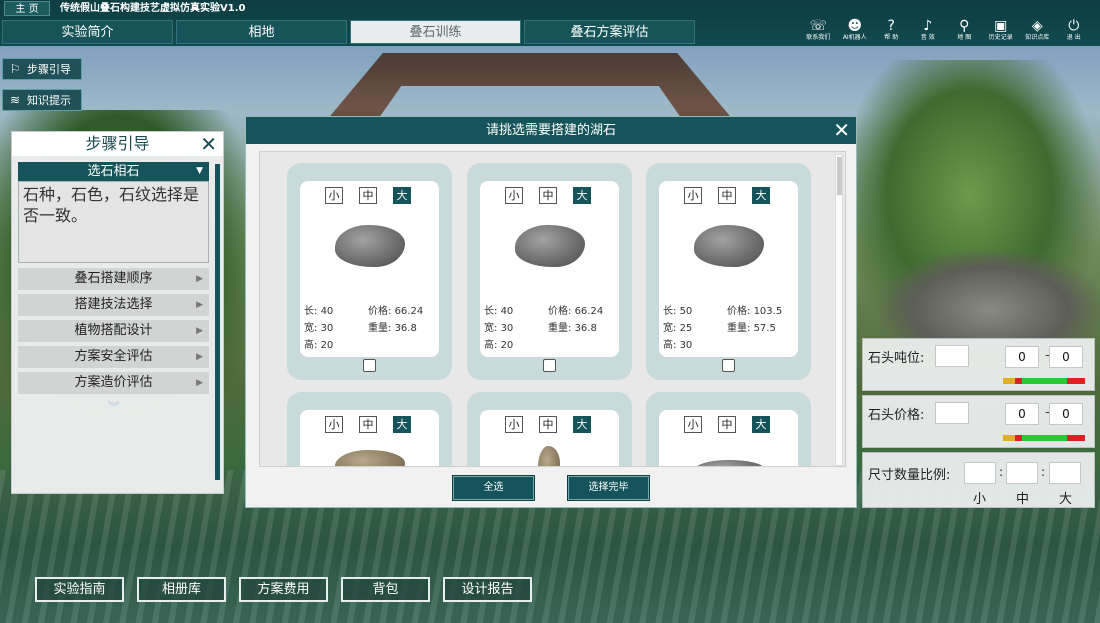 The height and width of the screenshot is (623, 1100). Describe the element at coordinates (608, 488) in the screenshot. I see `selection-done-button: 选择完毕` at that location.